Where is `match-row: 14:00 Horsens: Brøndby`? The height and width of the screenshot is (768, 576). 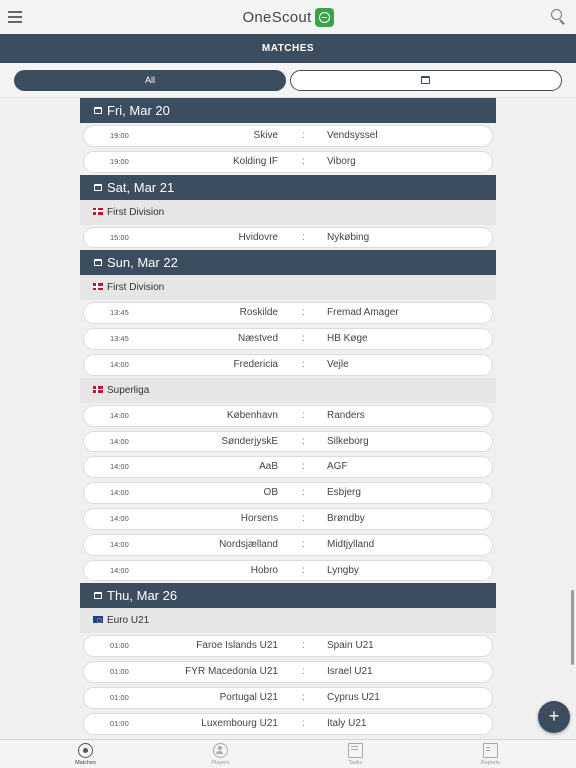
match-row: 14:00 Horsens: Brøndby is located at coordinates (288, 519).